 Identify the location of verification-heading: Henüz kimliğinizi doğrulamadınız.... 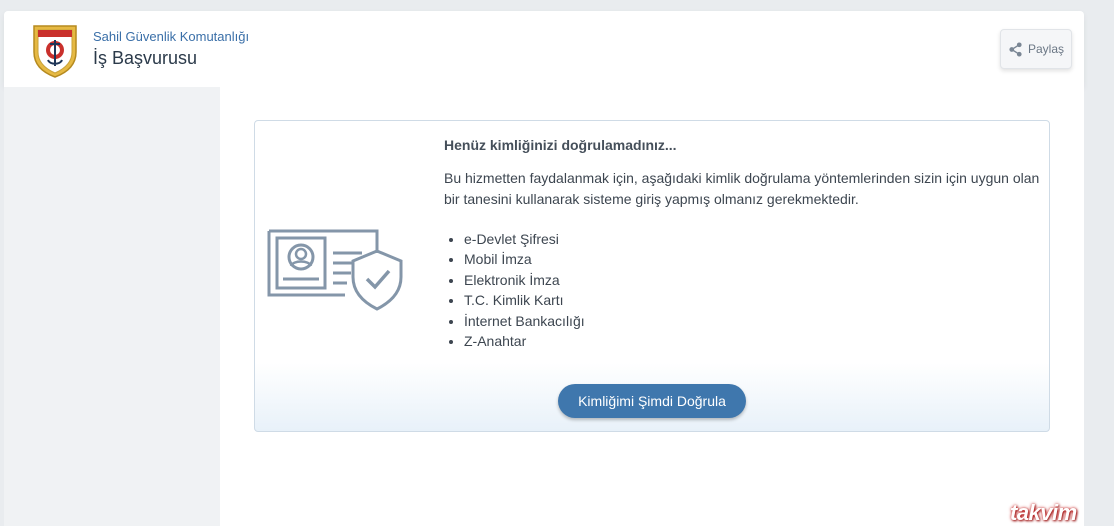
(560, 145).